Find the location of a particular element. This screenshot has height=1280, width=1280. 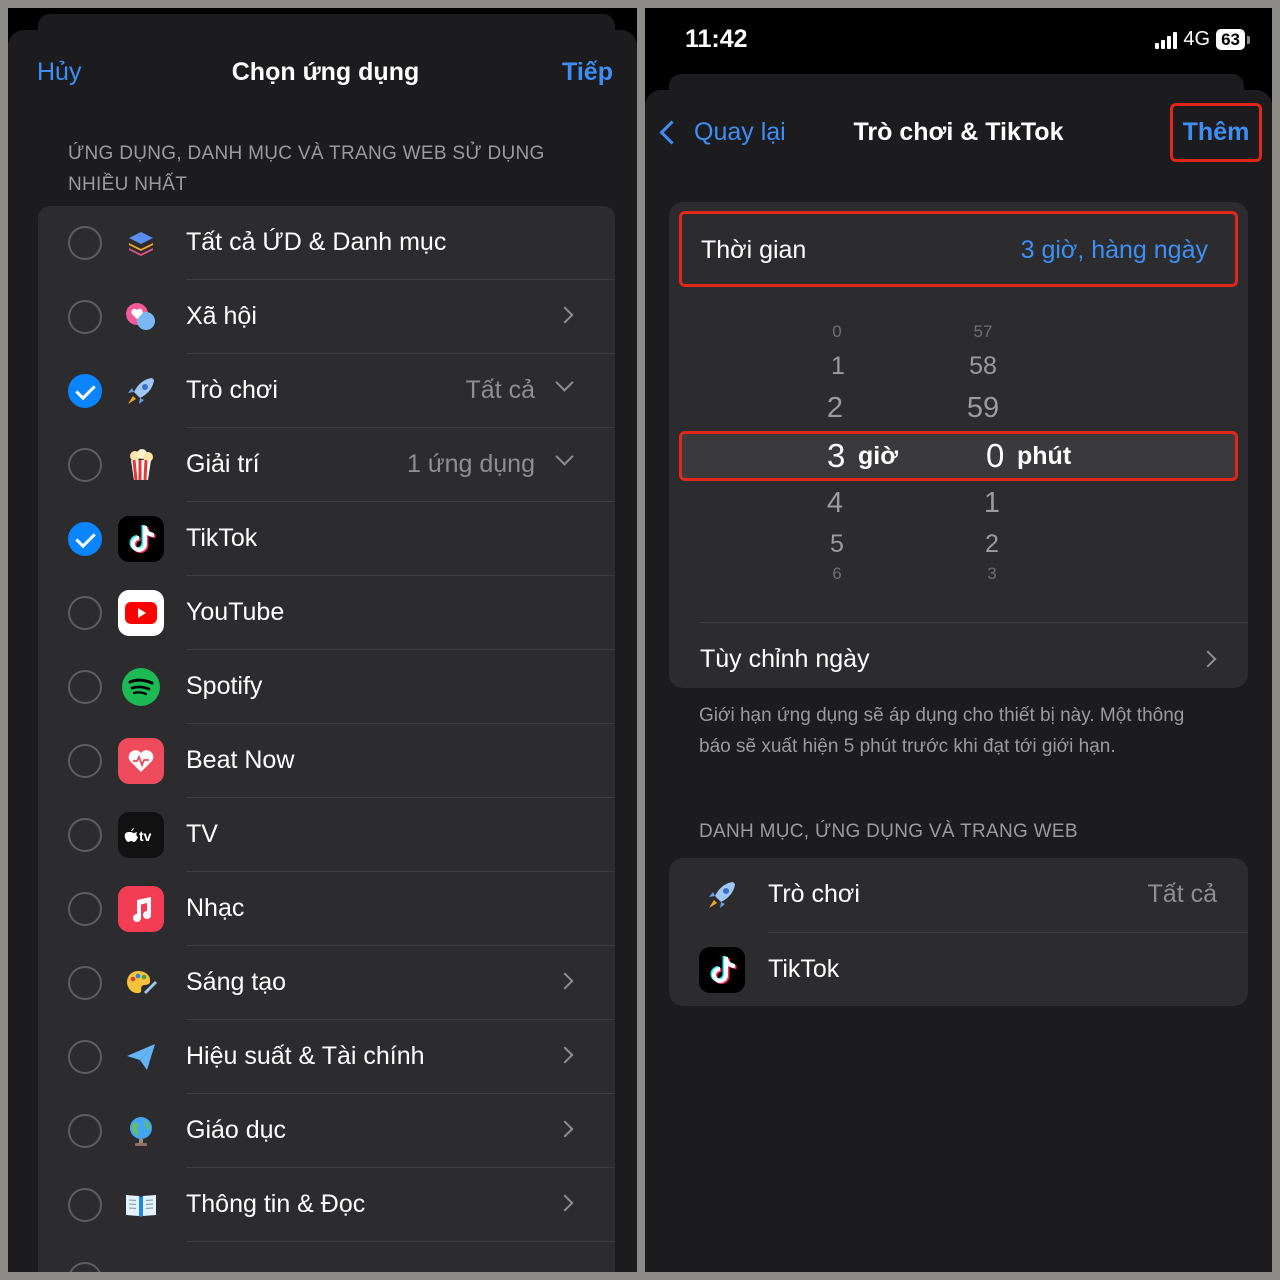

customize-days-row: Tùy chỉnh ngày is located at coordinates (974, 655).